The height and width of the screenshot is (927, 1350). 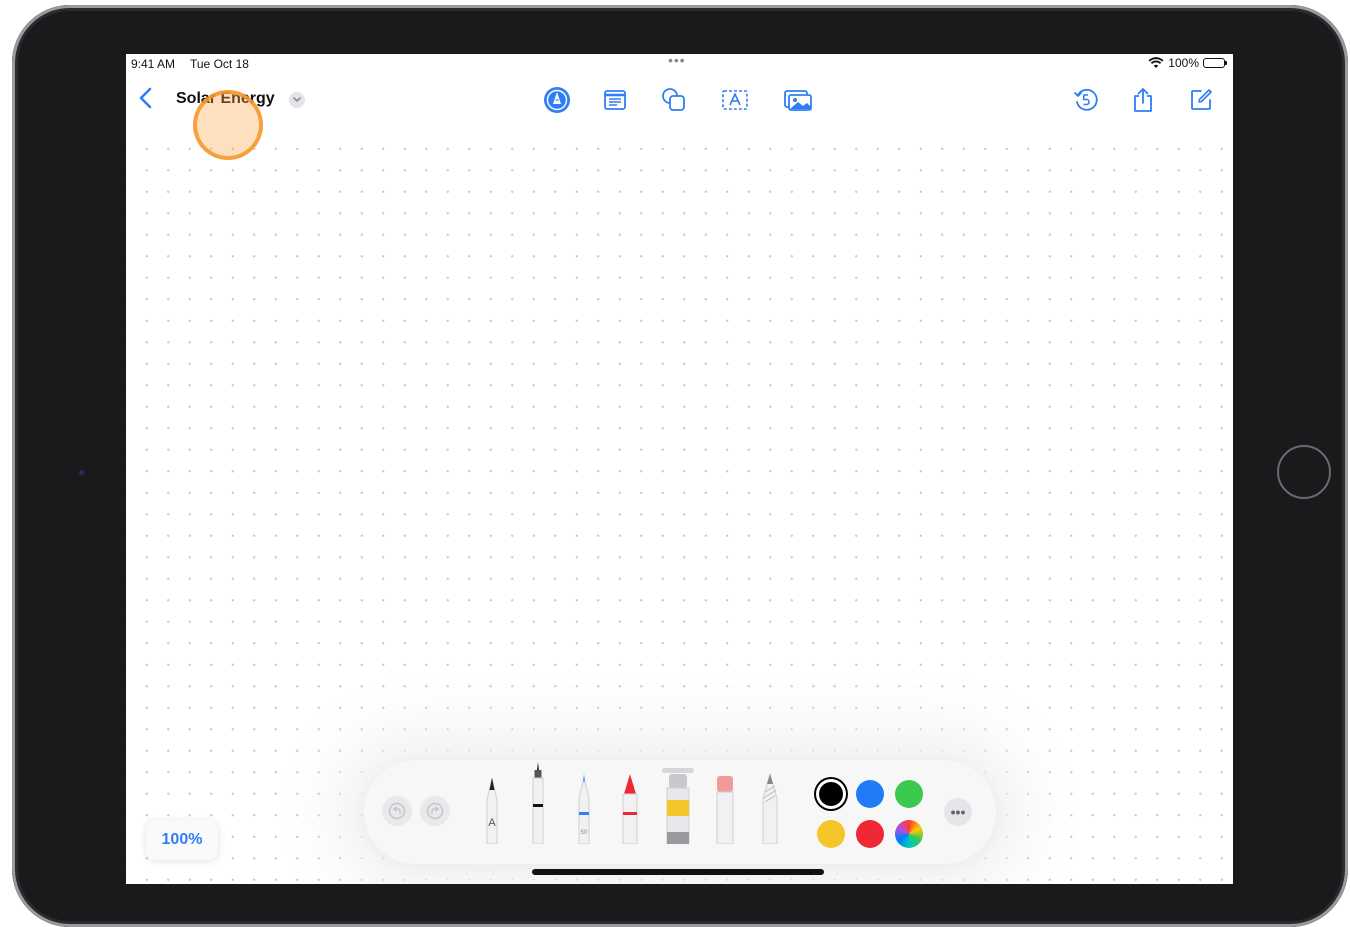 I want to click on zoom-level-button: 100%, so click(x=182, y=840).